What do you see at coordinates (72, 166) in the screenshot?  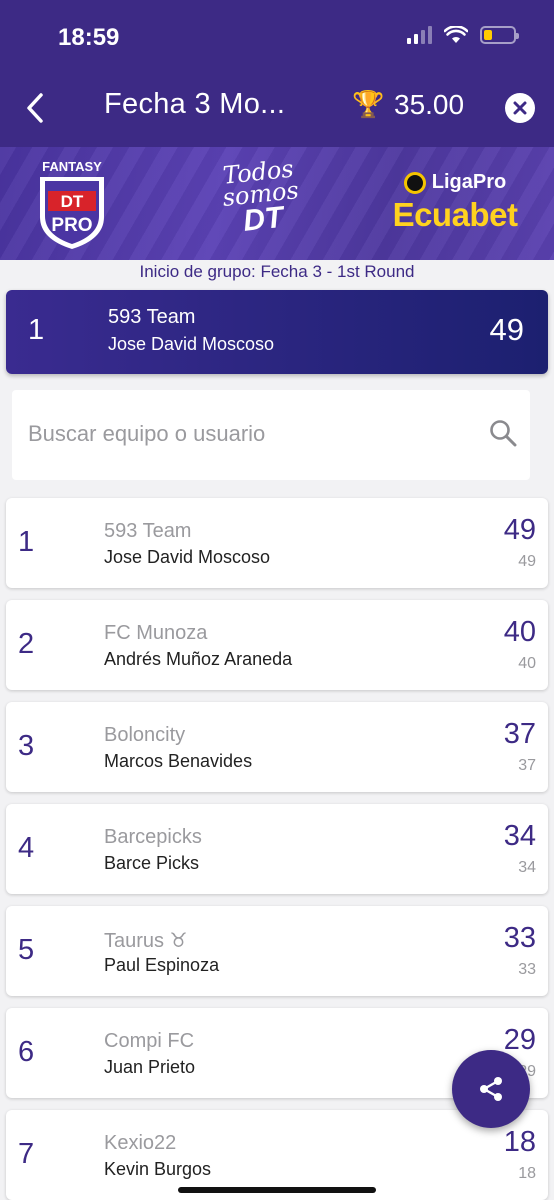 I see `svg-text: FANTASY` at bounding box center [72, 166].